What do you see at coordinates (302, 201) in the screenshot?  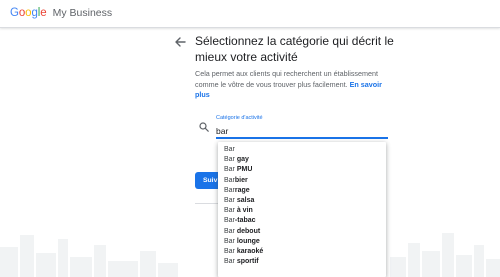 I see `suggestion-item: Bar salsa` at bounding box center [302, 201].